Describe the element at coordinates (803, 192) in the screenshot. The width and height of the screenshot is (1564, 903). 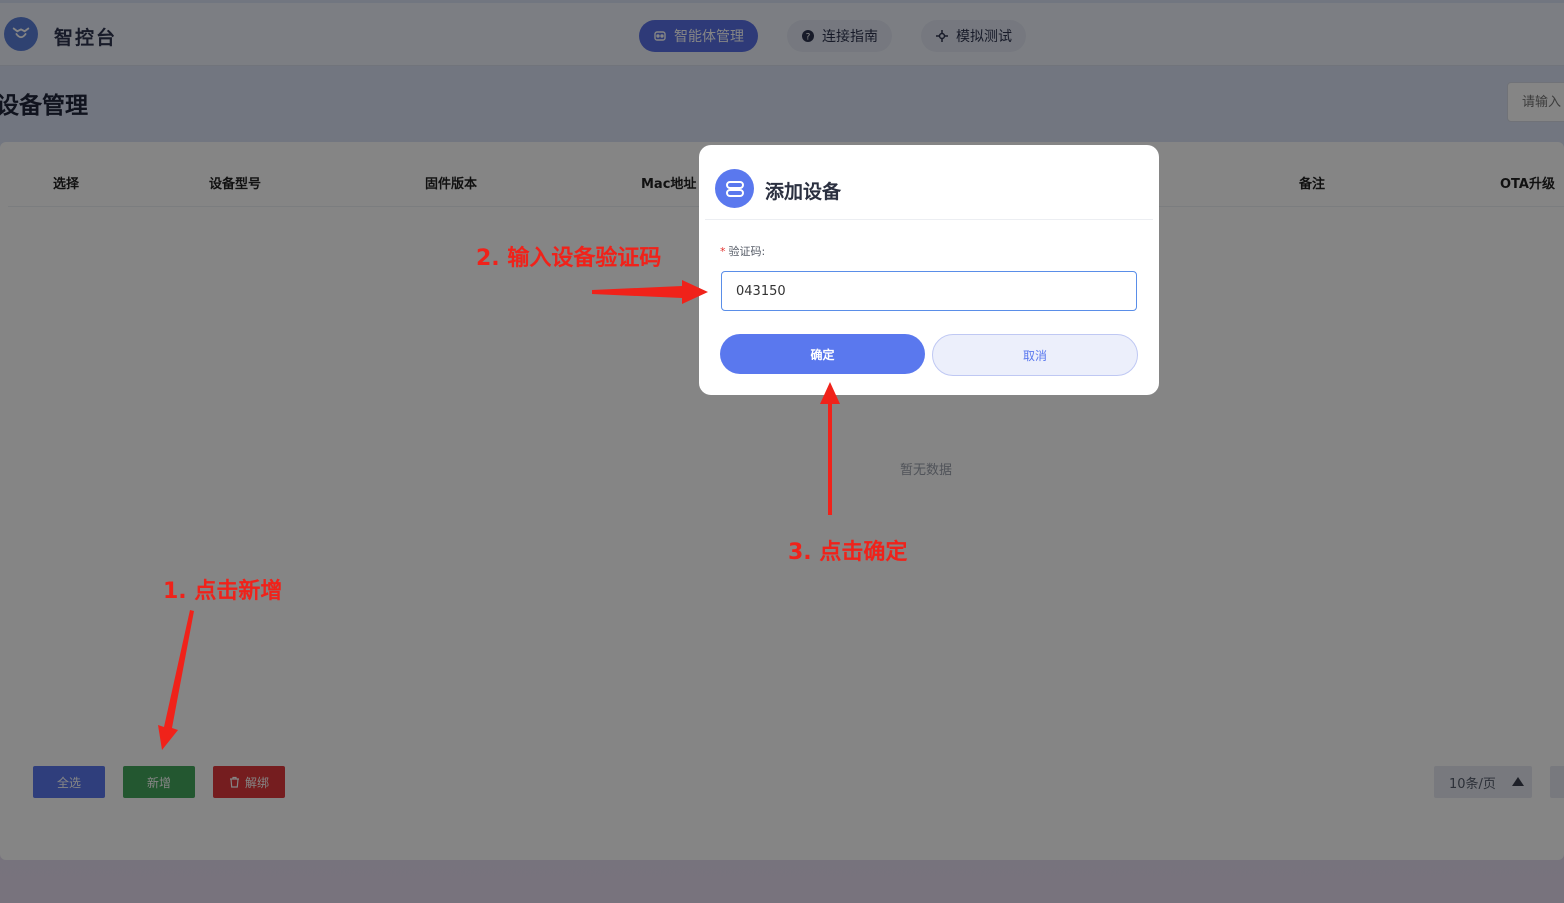
I see `dialog-title: 添加设备` at that location.